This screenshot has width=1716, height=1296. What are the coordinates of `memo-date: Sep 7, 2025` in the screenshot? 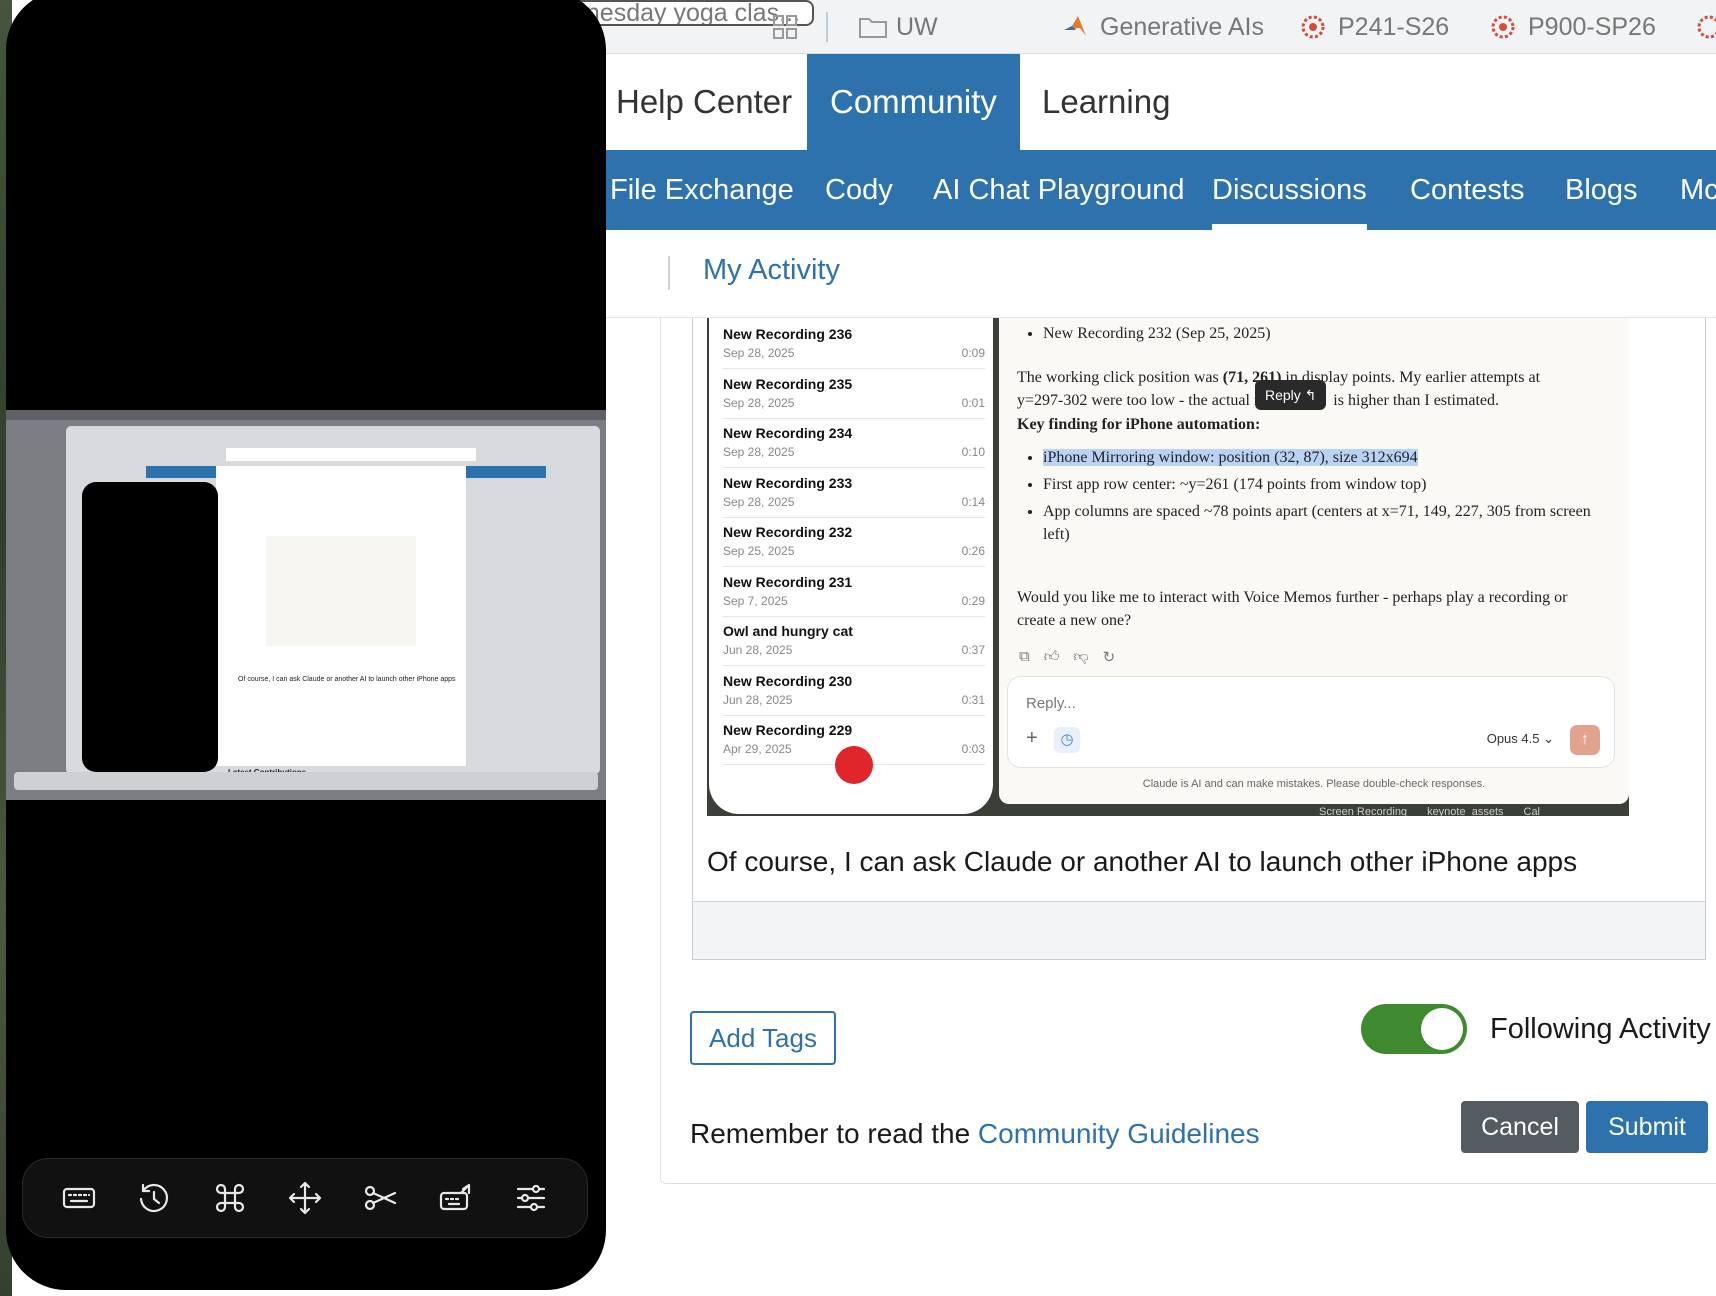 It's located at (755, 600).